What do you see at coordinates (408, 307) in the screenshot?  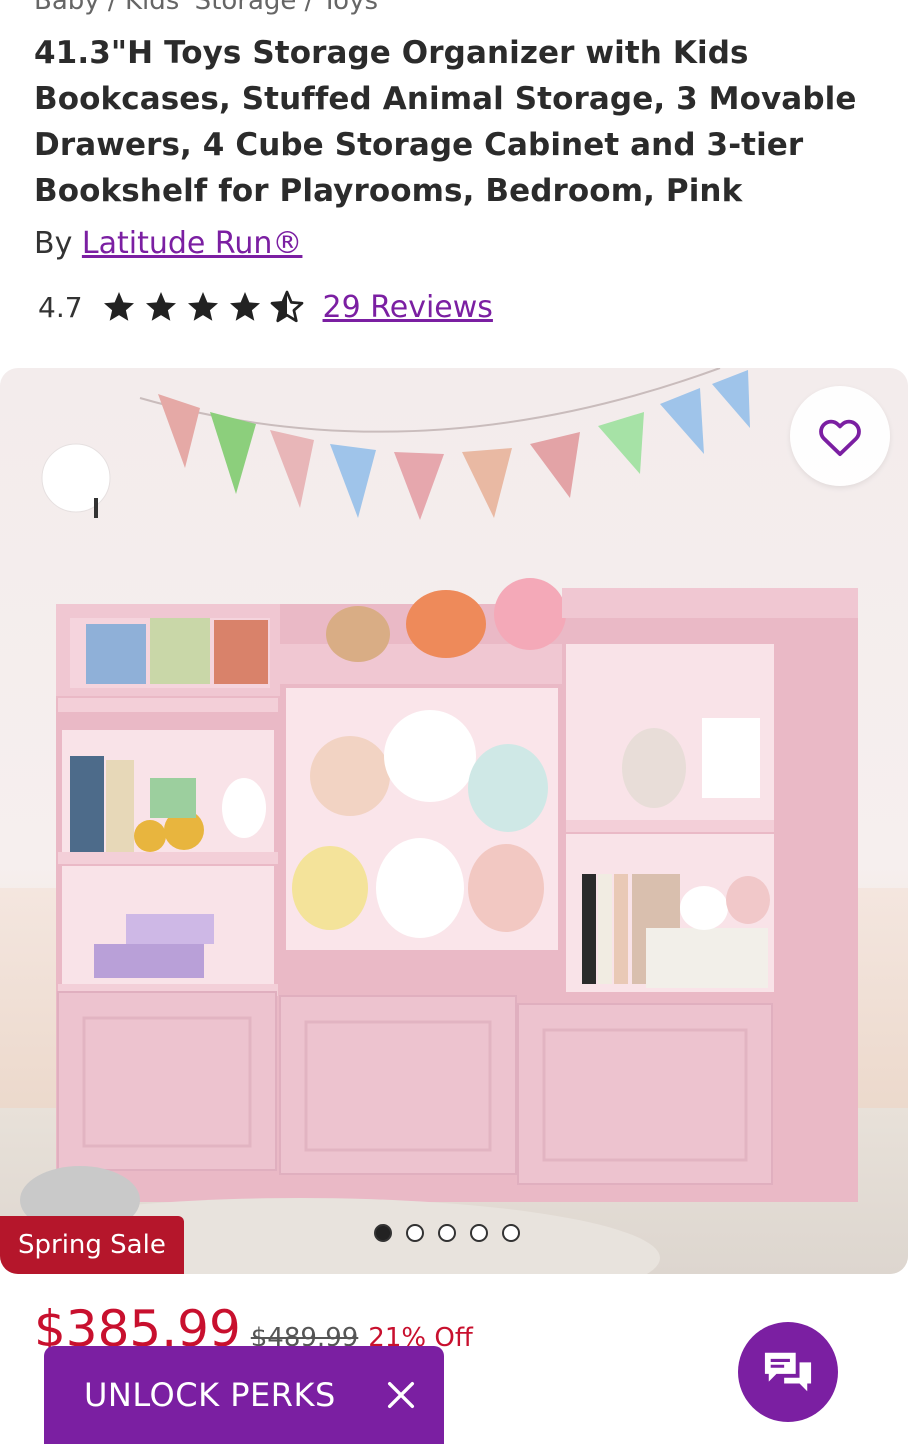 I see `reviews-link: 29 Reviews` at bounding box center [408, 307].